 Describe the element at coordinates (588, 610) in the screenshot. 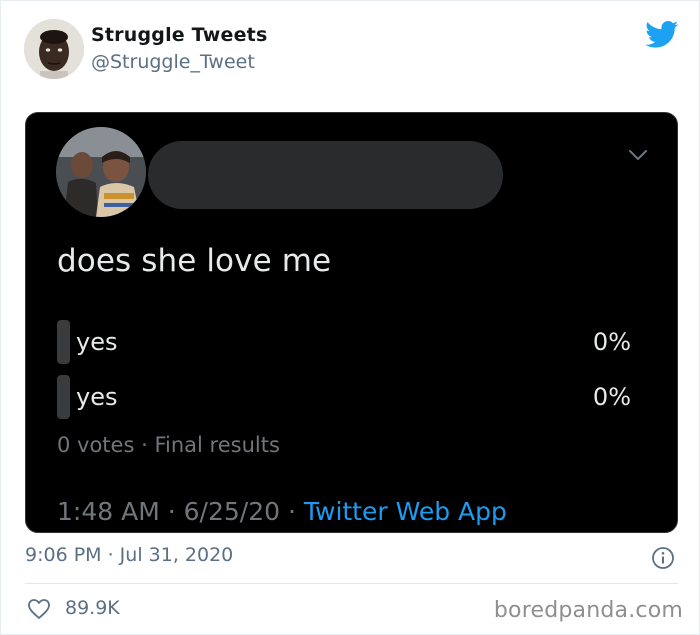

I see `watermark: boredpanda.com` at that location.